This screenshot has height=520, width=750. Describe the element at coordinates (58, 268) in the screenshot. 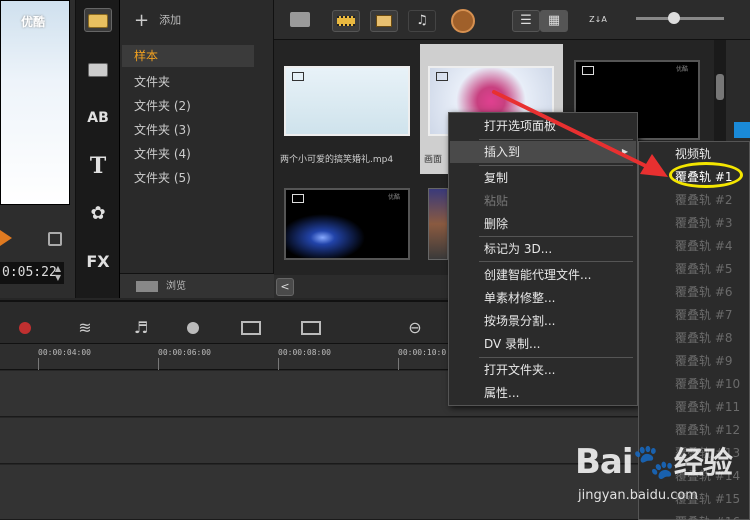

I see `spin-up-icon: ▲` at that location.